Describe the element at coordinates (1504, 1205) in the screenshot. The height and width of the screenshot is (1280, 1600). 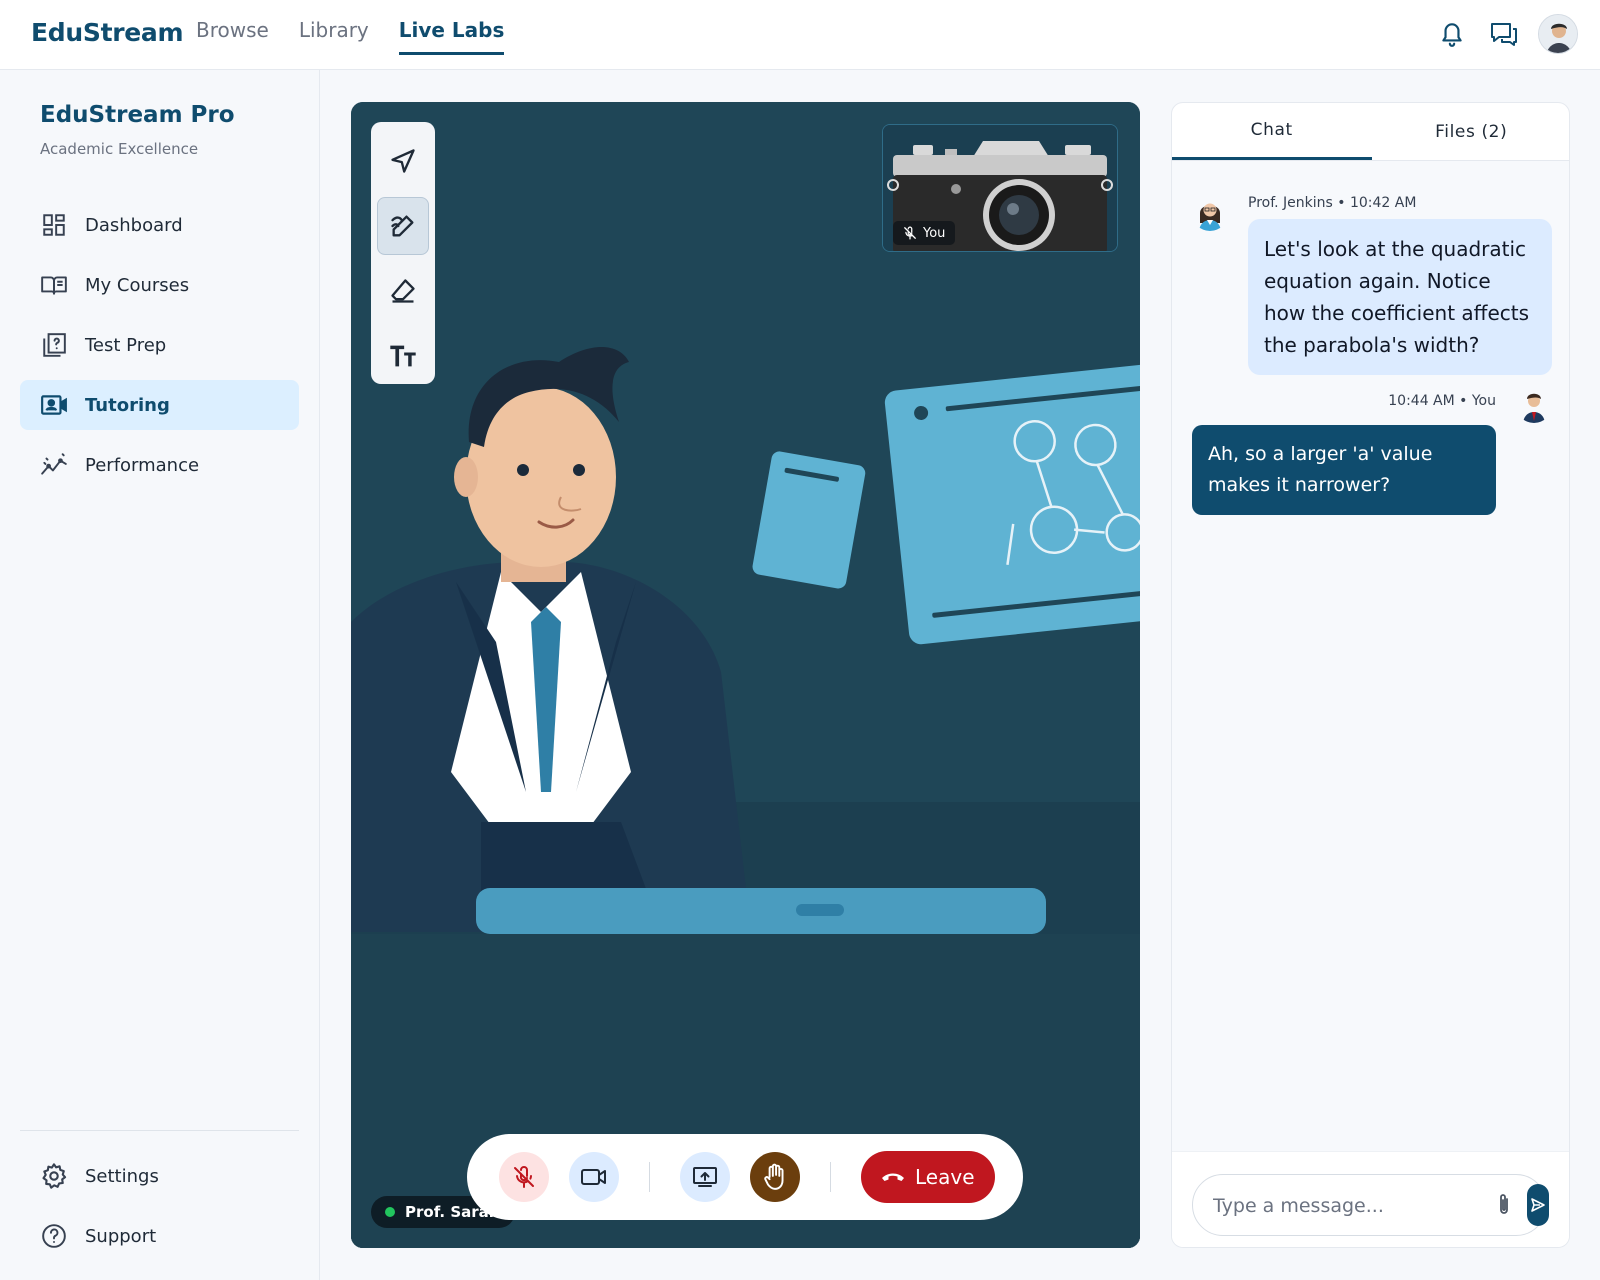
I see `paperclip-icon` at that location.